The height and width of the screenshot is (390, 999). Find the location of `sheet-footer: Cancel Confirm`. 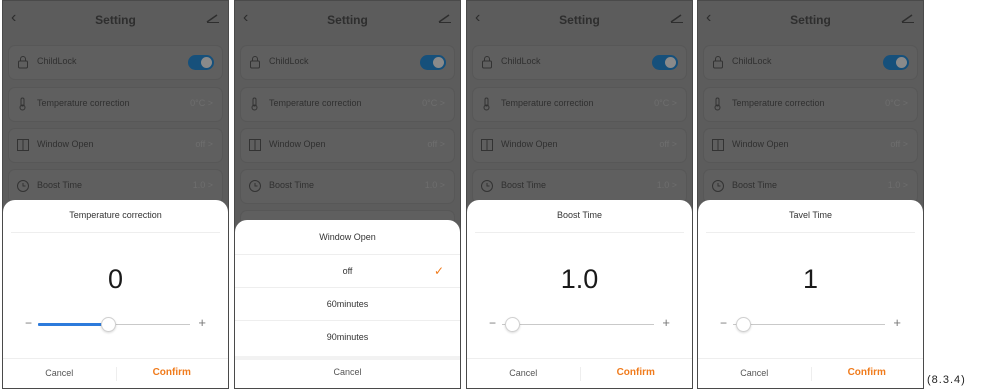

sheet-footer: Cancel Confirm is located at coordinates (115, 373).